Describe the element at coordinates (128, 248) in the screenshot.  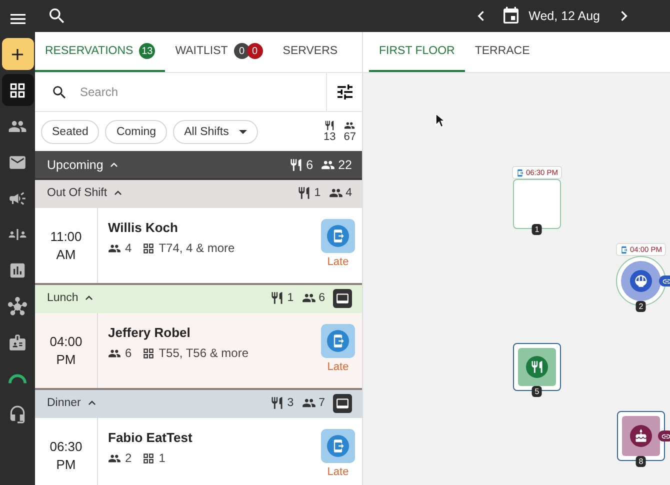
I see `party-size: 4` at that location.